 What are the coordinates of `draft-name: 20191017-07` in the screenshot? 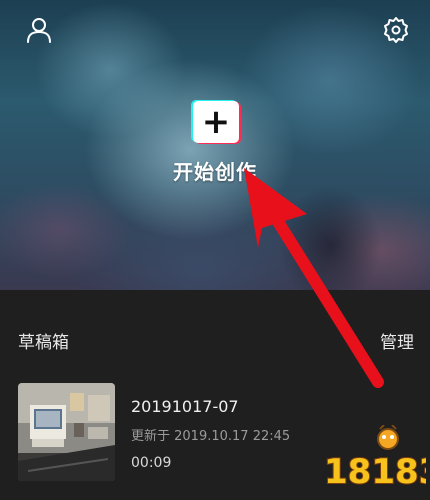 It's located at (185, 406).